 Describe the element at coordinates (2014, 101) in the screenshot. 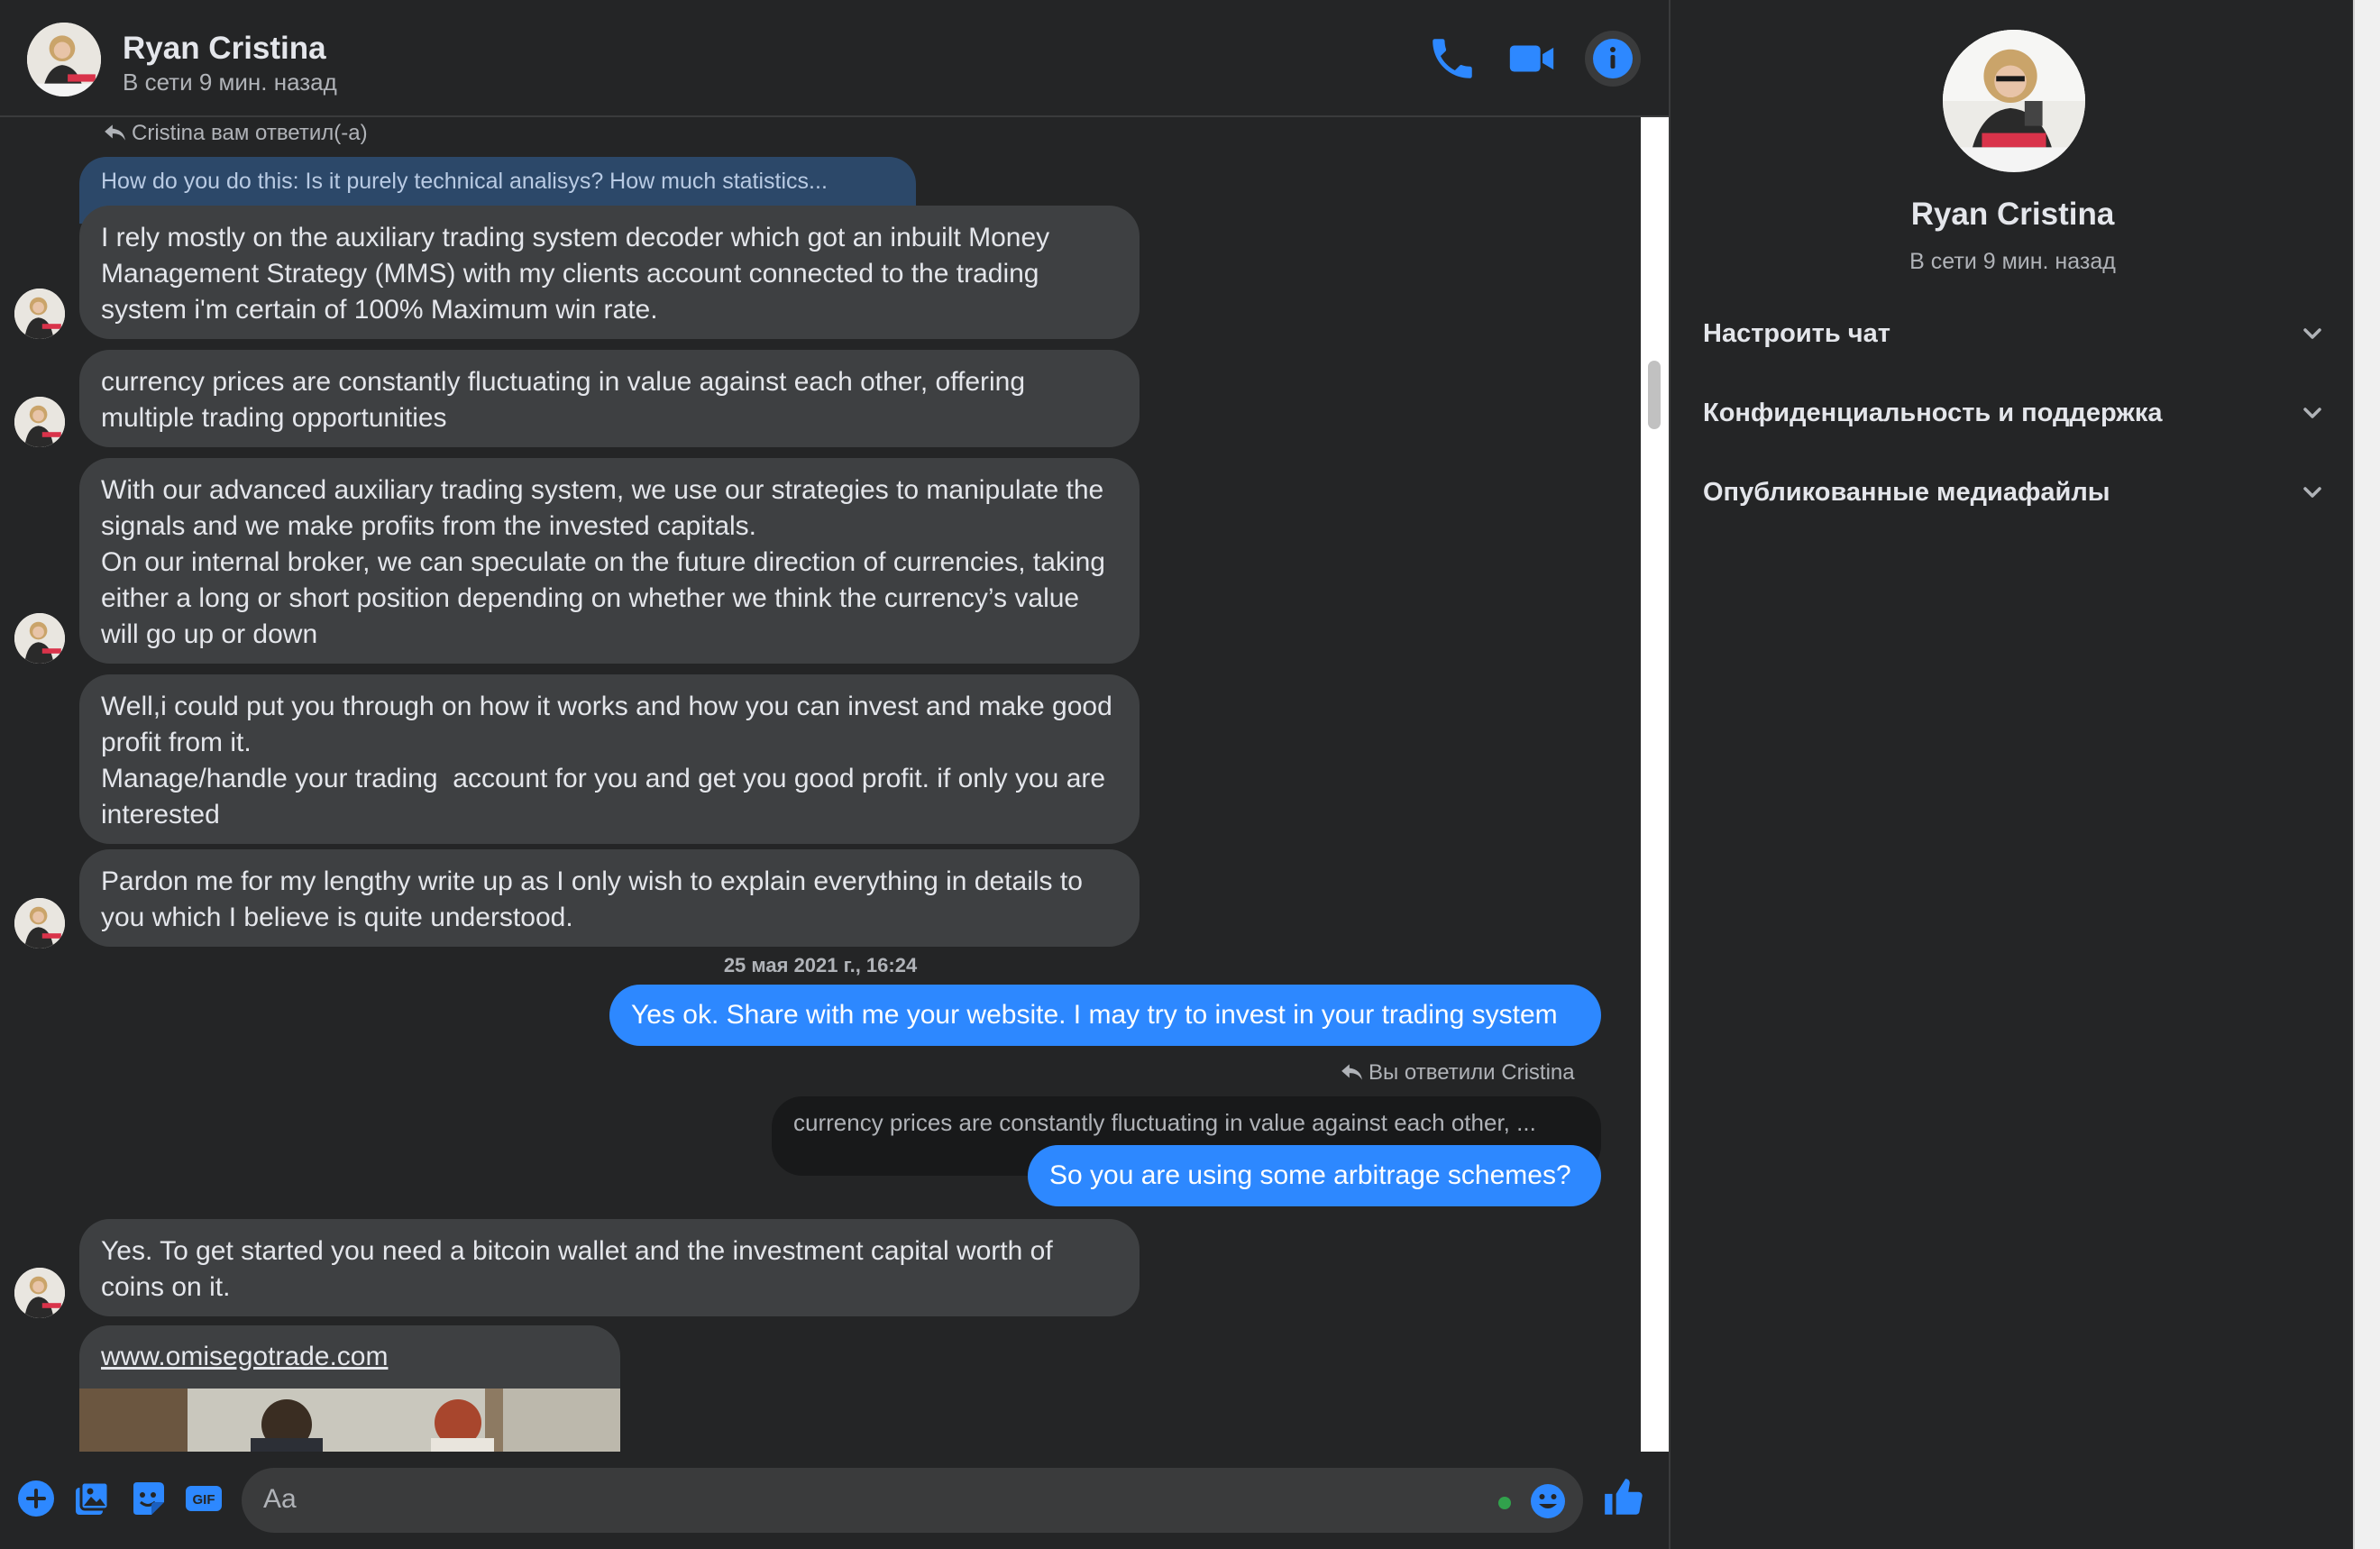

I see `panel-avatar` at that location.